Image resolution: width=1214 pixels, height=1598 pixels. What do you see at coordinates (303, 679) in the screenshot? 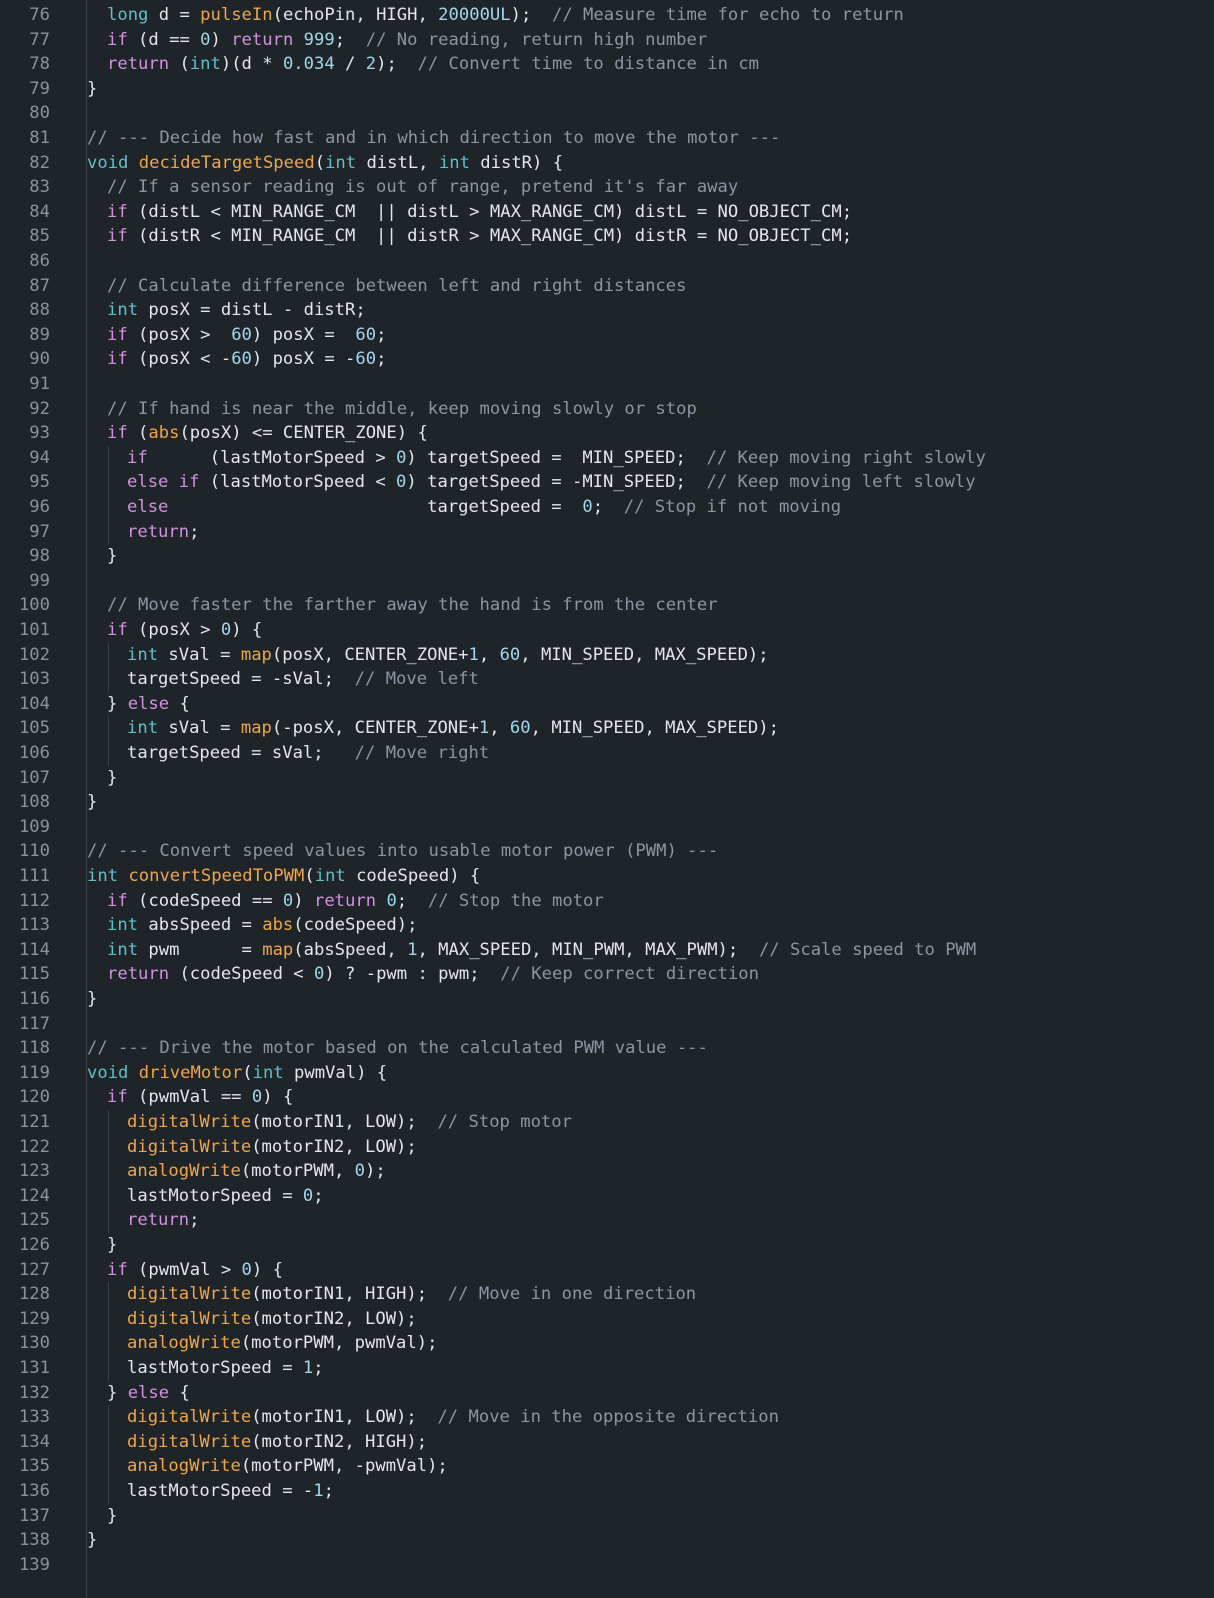
I see `code-line: targetSpeed = -sVal; // Move left` at bounding box center [303, 679].